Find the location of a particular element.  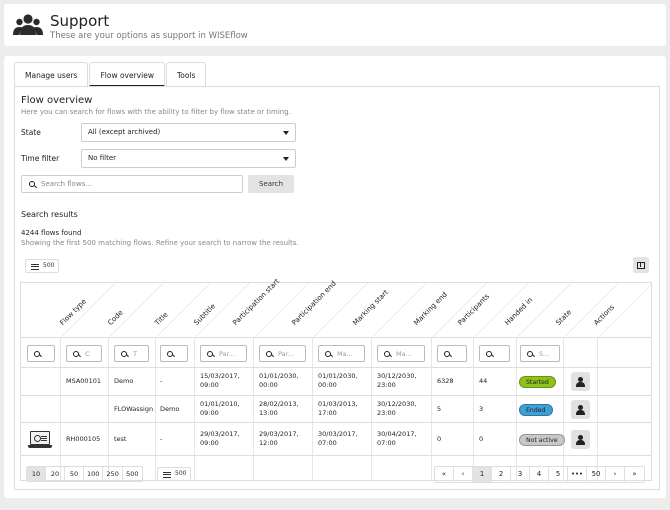

time-filter-select: No filter is located at coordinates (188, 158).